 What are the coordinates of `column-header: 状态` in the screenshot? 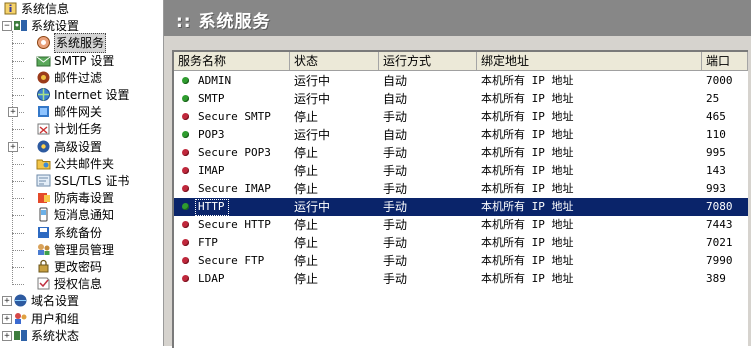 It's located at (334, 61).